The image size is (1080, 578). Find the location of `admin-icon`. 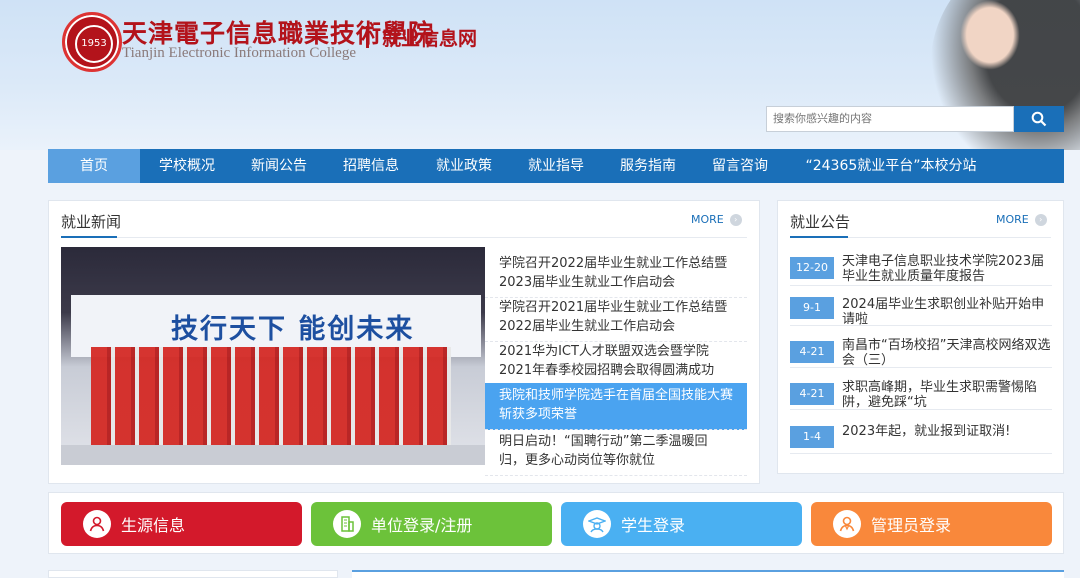

admin-icon is located at coordinates (847, 524).